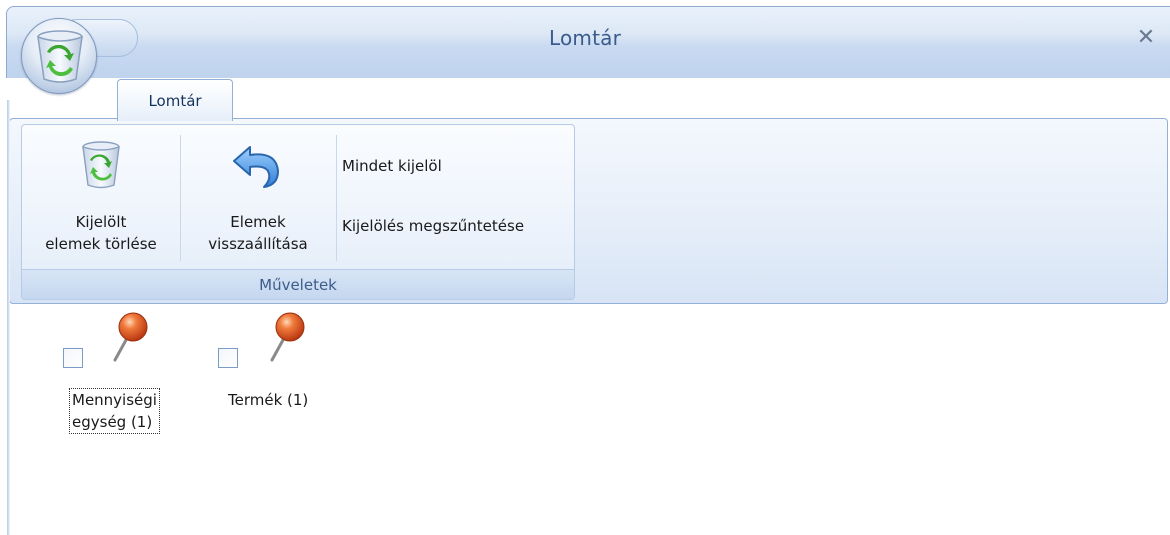 This screenshot has width=1170, height=535. I want to click on select-all-button: Mindet kijelöl, so click(392, 166).